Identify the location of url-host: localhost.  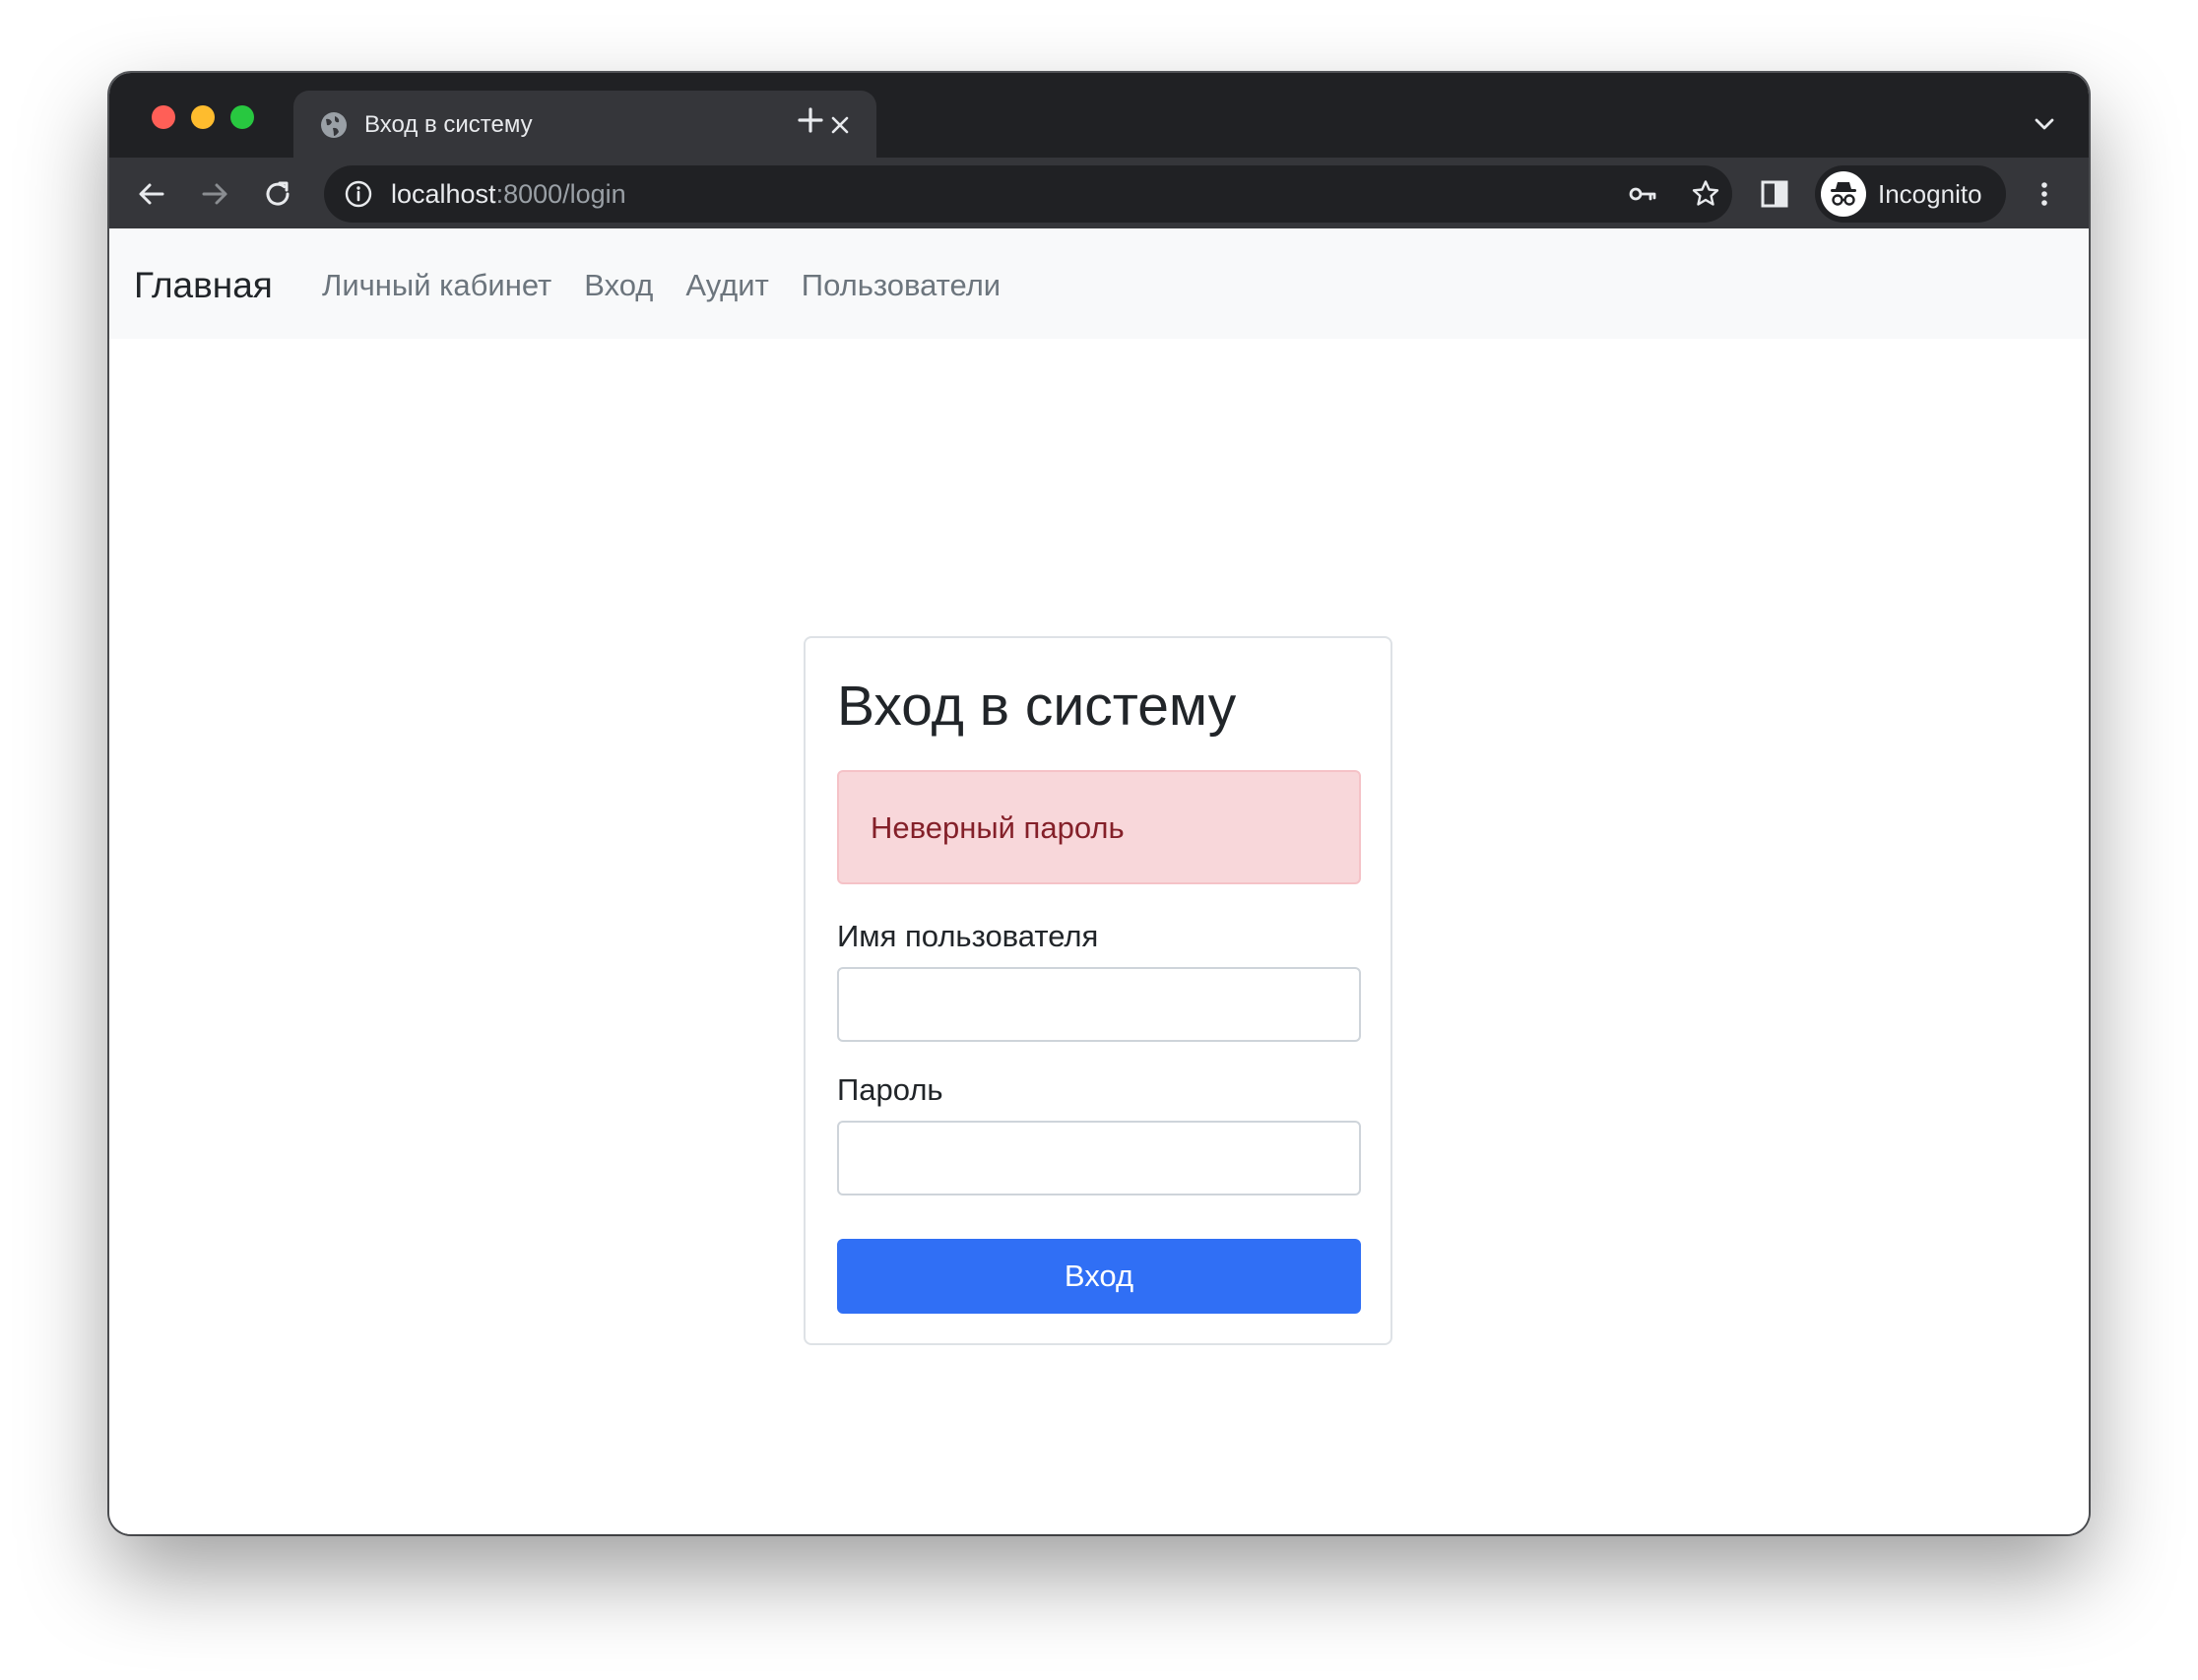
(443, 194).